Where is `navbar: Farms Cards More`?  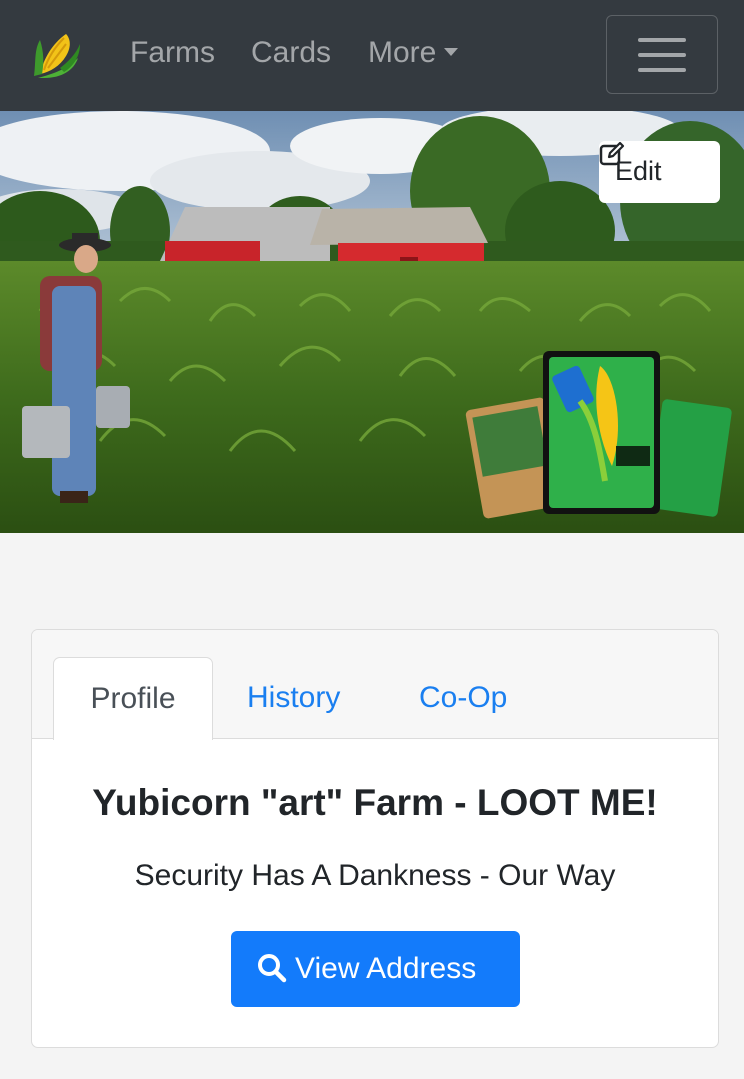
navbar: Farms Cards More is located at coordinates (372, 55).